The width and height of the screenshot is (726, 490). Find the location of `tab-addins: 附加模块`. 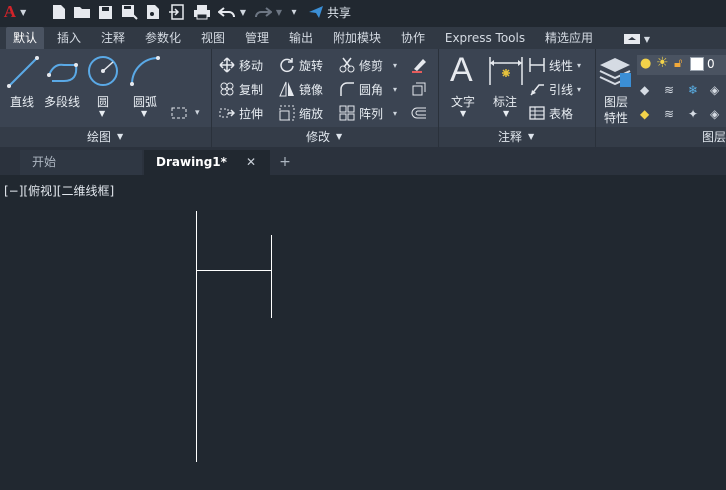

tab-addins: 附加模块 is located at coordinates (357, 38).